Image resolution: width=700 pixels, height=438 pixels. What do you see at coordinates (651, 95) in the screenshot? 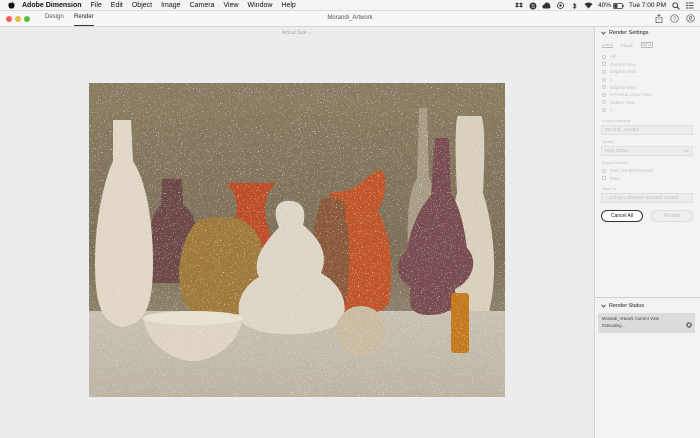
I see `view-option: 3-Frontal Close View` at bounding box center [651, 95].